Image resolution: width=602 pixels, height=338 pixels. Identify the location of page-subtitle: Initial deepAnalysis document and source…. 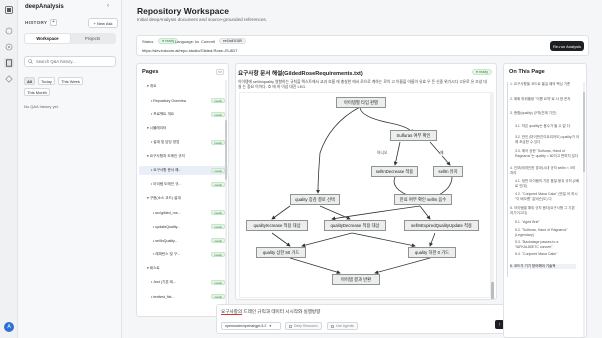
(202, 19).